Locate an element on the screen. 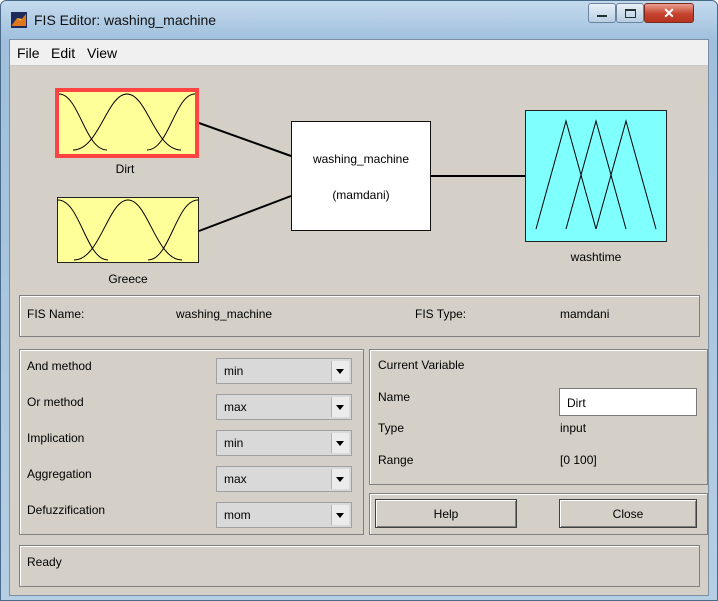 This screenshot has height=601, width=718. fis-name-value: washing_machine is located at coordinates (224, 314).